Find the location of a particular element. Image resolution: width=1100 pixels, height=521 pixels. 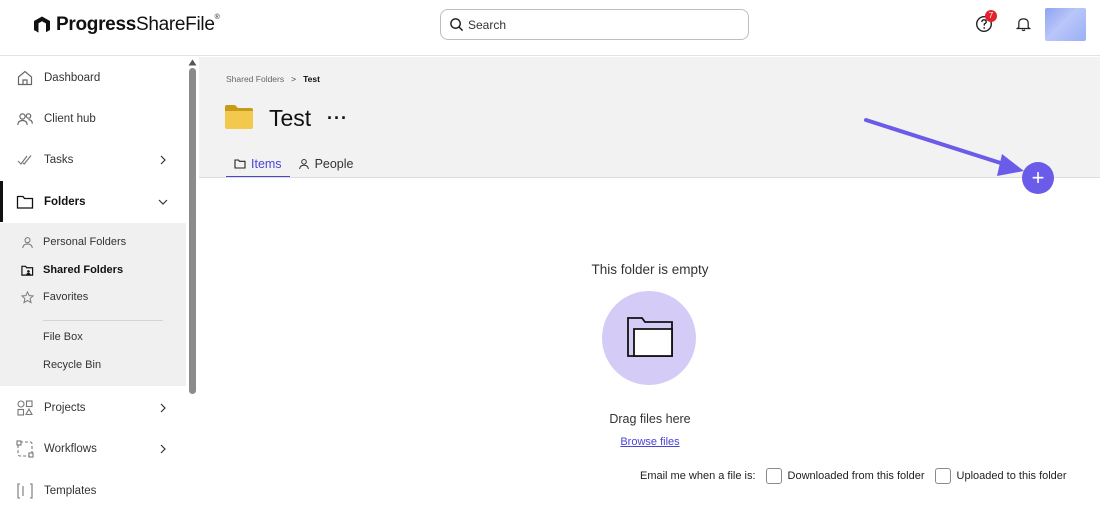

sidebar-scrollbar-thumb is located at coordinates (192, 231).